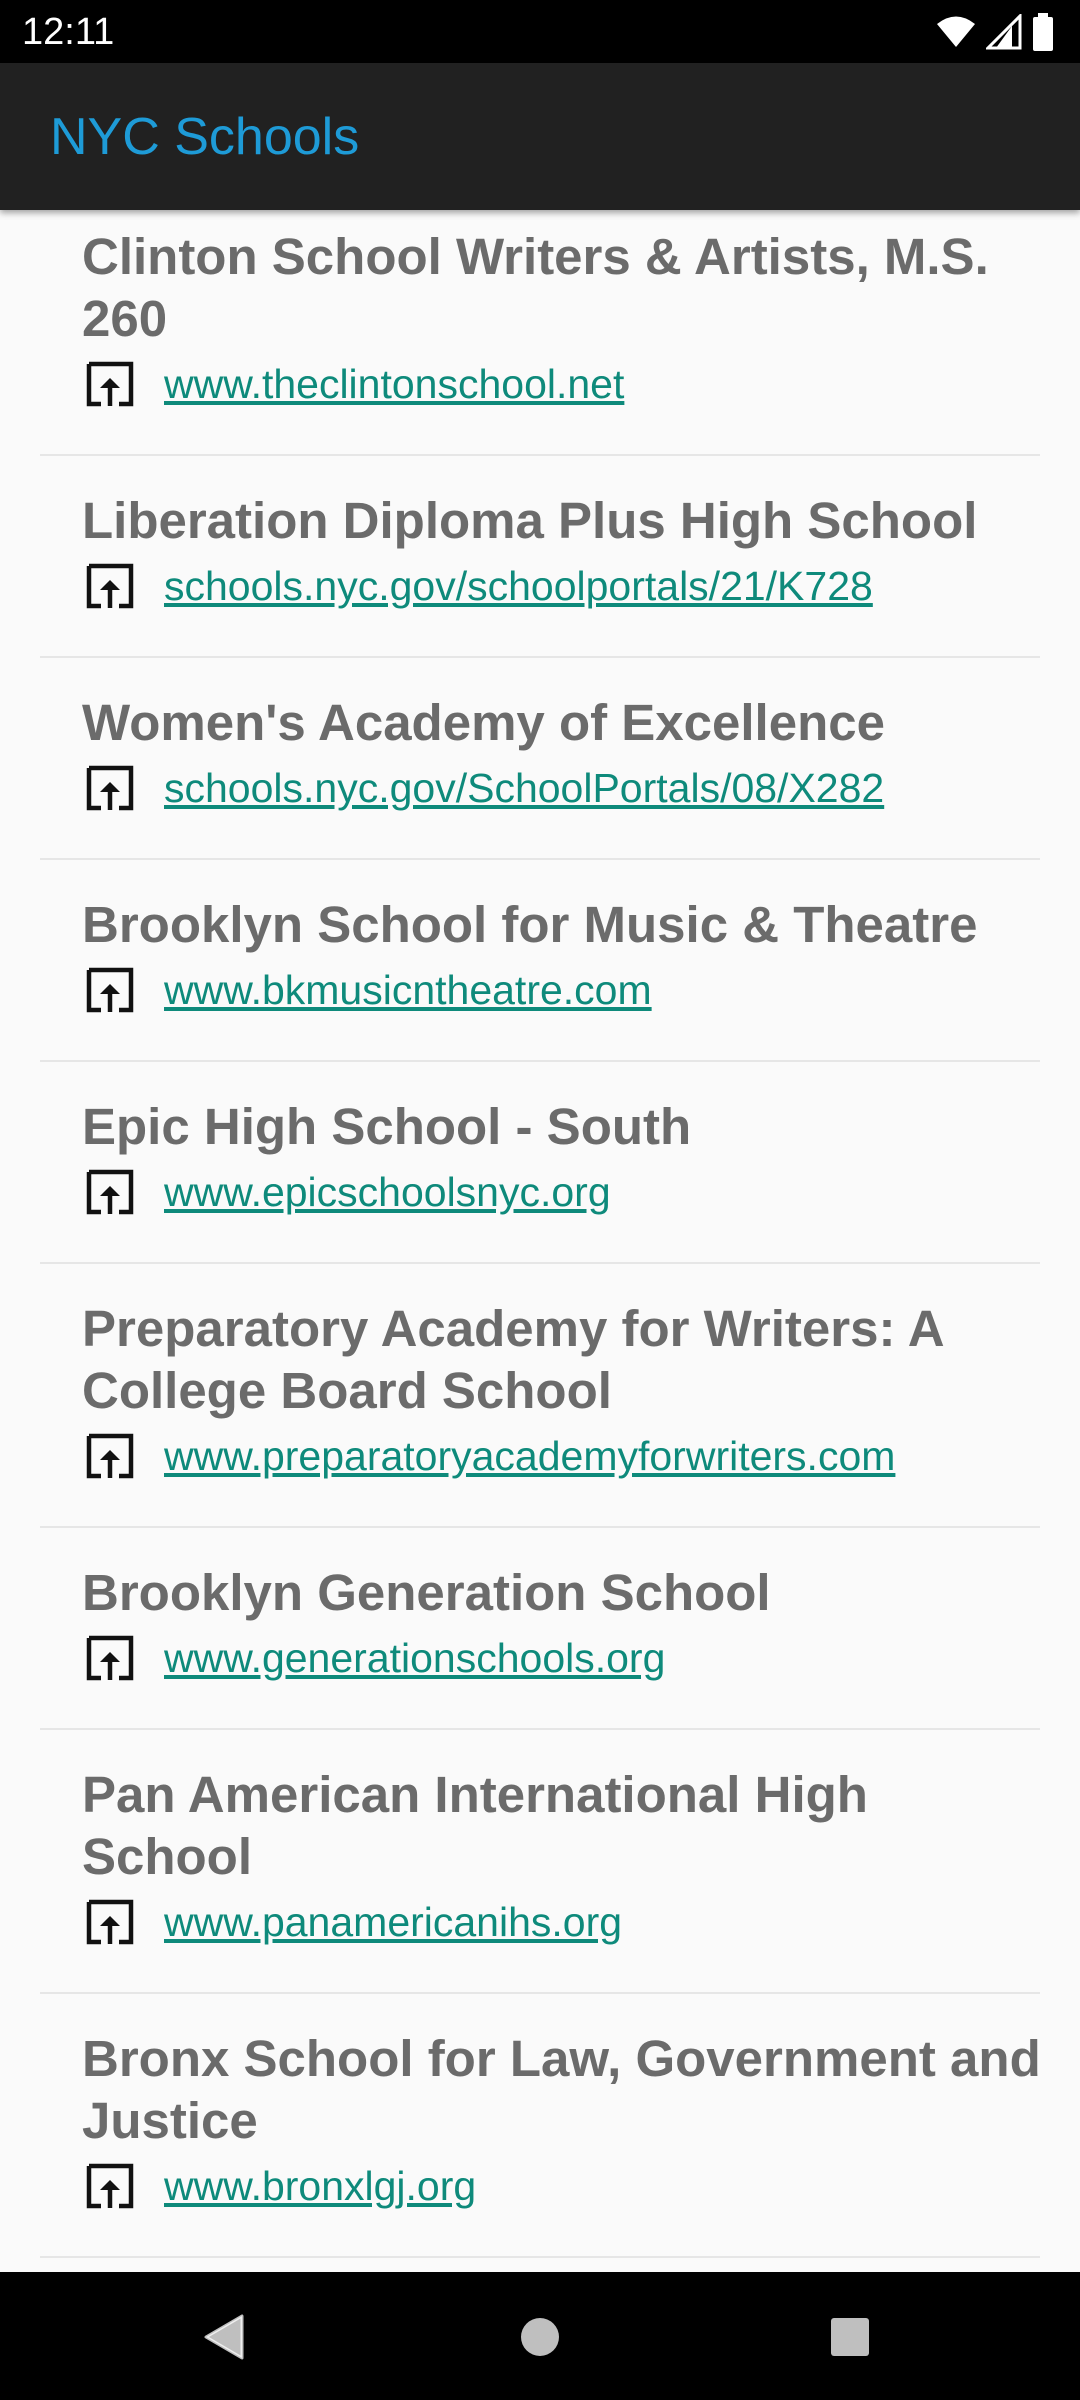 The width and height of the screenshot is (1080, 2400). I want to click on school-name: Pan American International High School, so click(475, 1825).